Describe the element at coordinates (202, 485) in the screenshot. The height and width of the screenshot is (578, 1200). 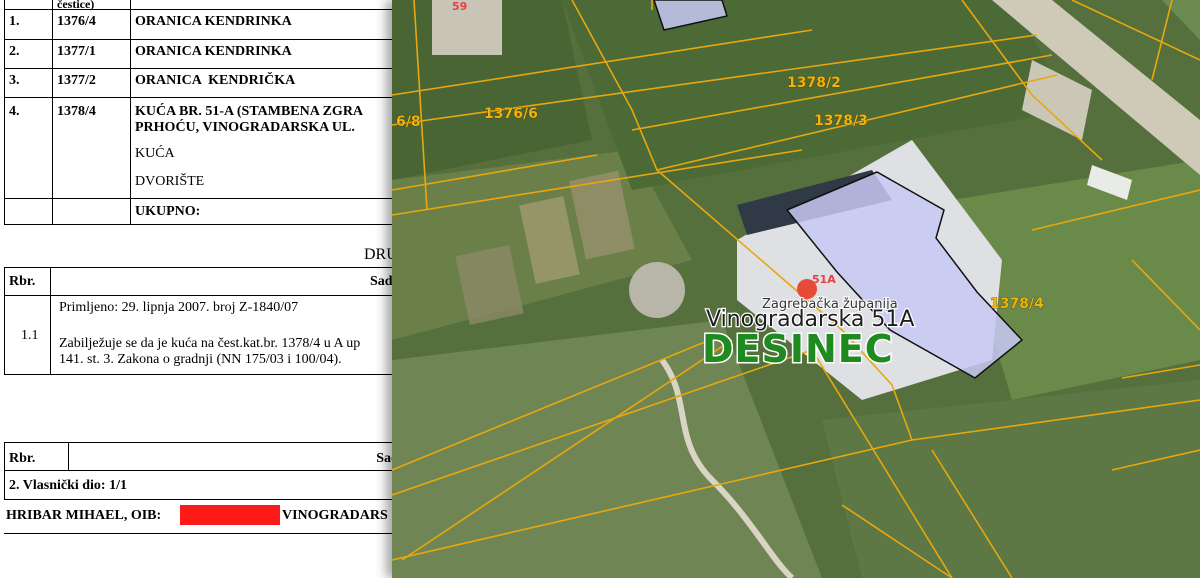
I see `owners-share-row: 2. Vlasnički dio: 1/1` at that location.